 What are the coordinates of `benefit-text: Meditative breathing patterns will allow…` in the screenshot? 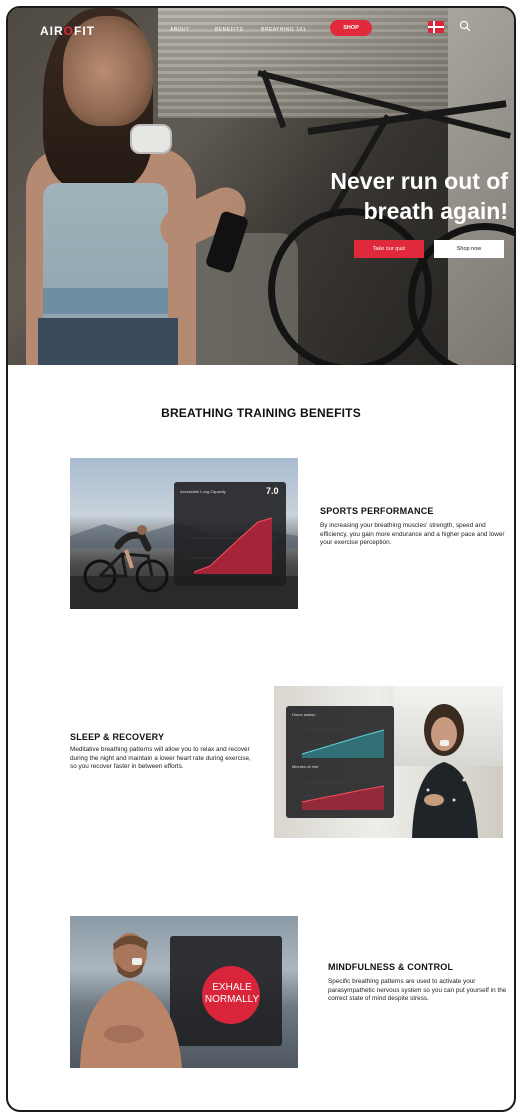 It's located at (160, 758).